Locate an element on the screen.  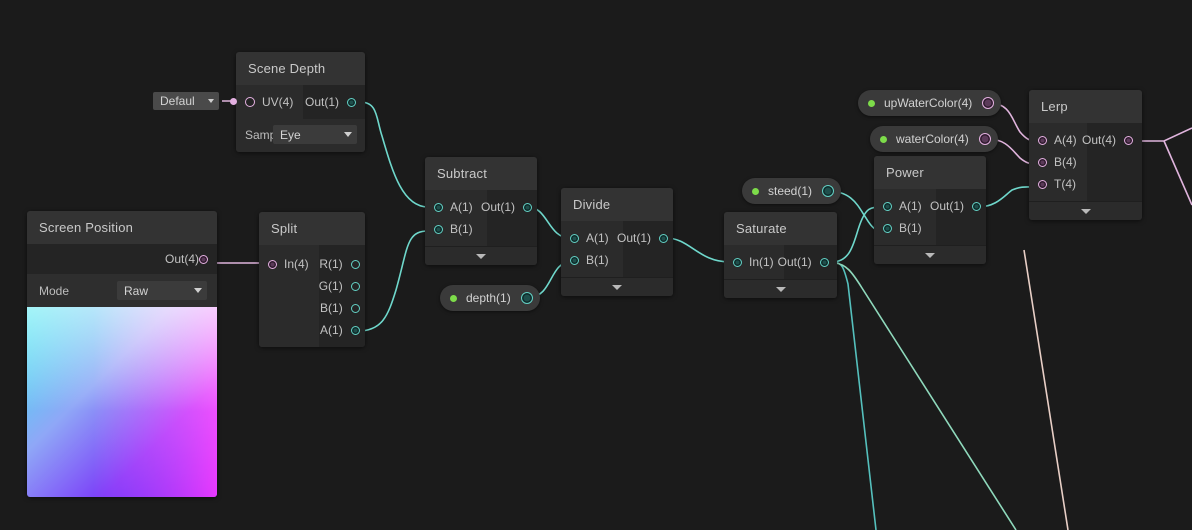
saturate-collapse-bar is located at coordinates (780, 288).